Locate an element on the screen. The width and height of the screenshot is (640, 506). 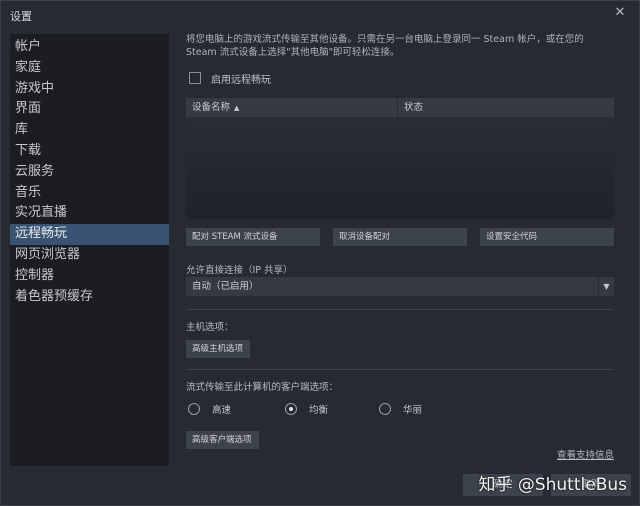
sidebar-item-in-game: 游戏中 is located at coordinates (89, 89).